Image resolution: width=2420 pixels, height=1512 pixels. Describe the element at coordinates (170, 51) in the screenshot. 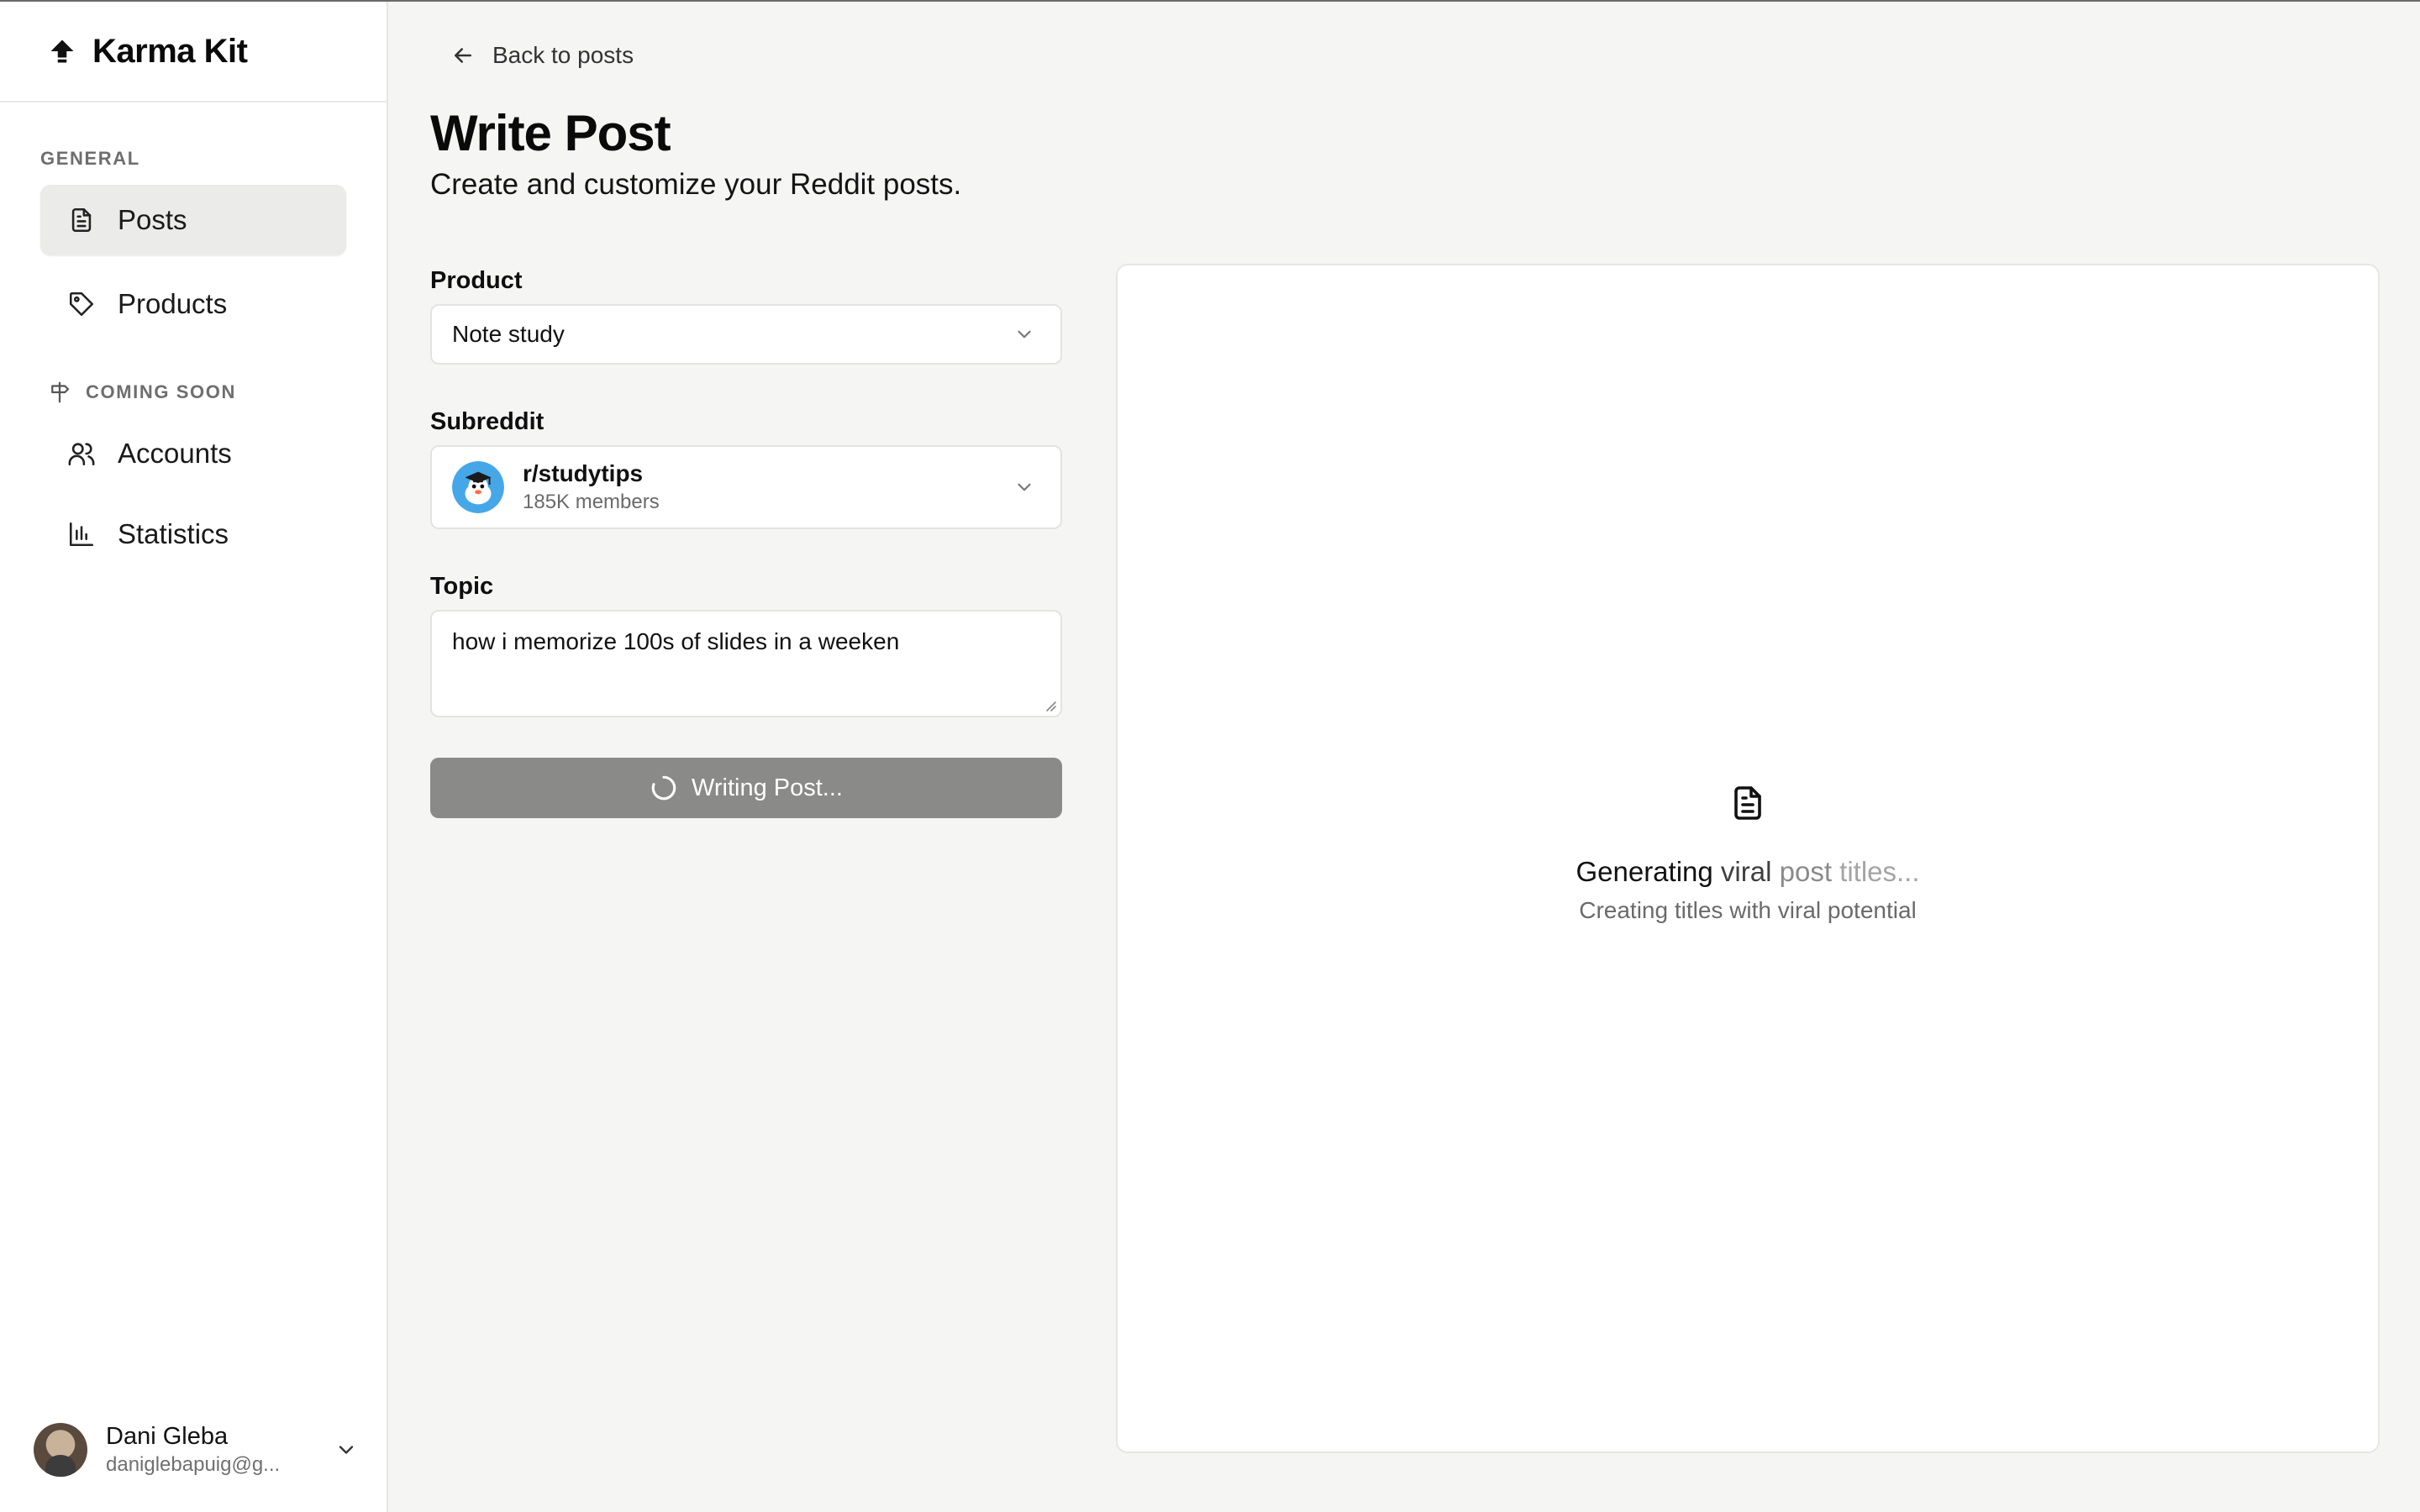

I see `brand-name: Karma Kit` at that location.